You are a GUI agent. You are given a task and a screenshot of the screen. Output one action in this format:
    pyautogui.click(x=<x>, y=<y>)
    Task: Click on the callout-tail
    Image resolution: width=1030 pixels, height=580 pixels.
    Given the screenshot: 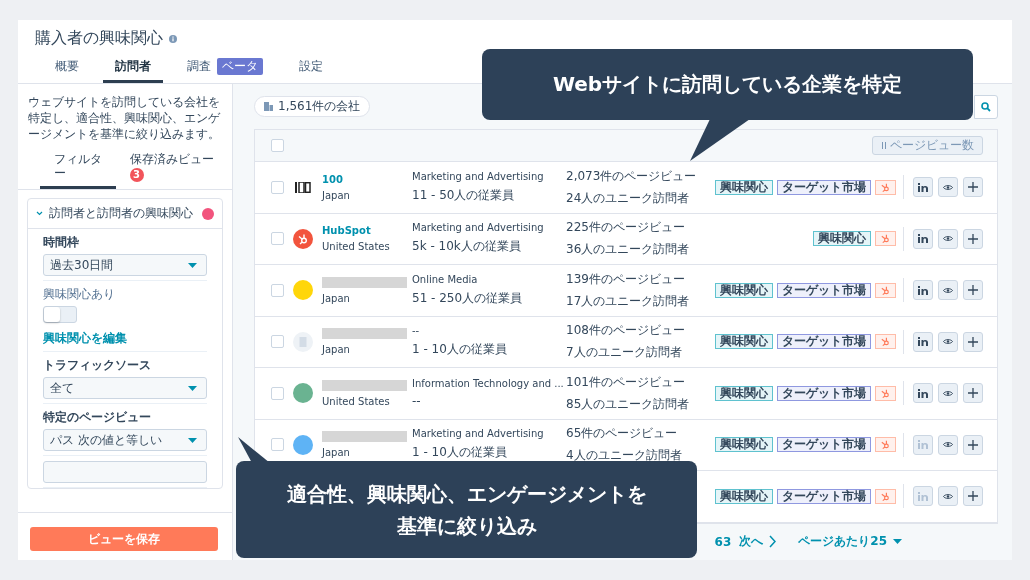 What is the action you would take?
    pyautogui.click(x=719, y=140)
    